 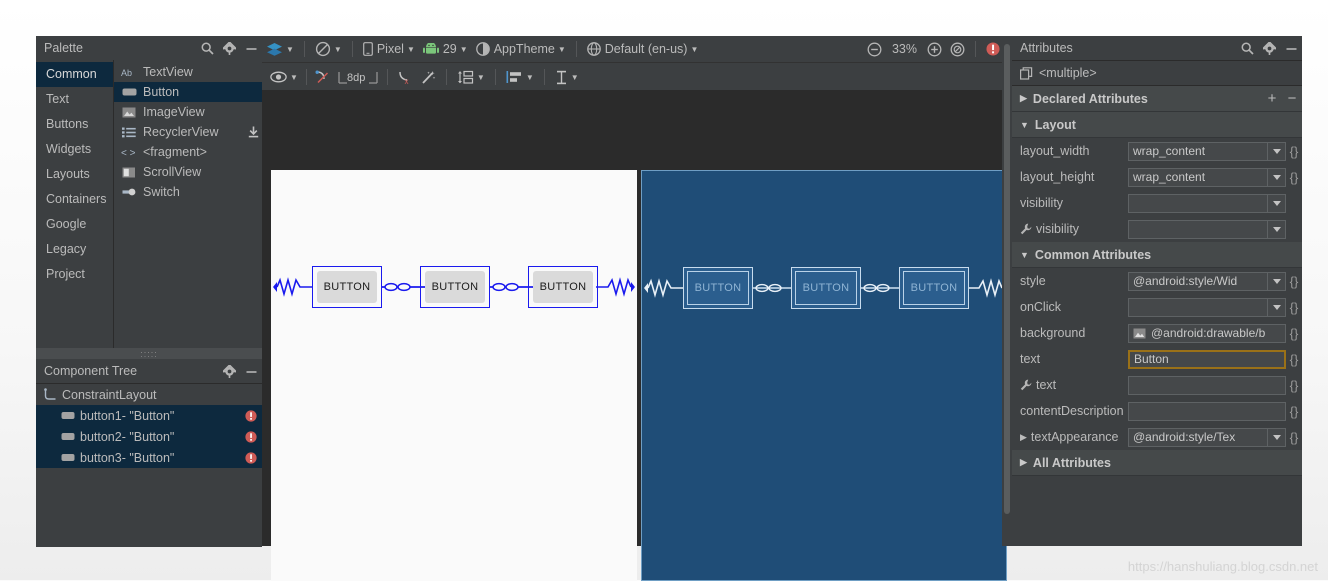 I want to click on attr-dropdown-layout-width, so click(x=1277, y=151).